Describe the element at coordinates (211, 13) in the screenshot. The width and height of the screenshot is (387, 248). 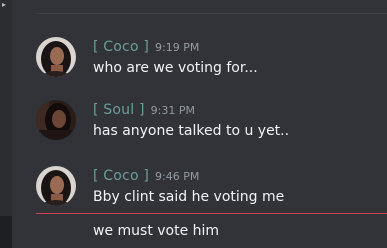
I see `message-divider` at that location.